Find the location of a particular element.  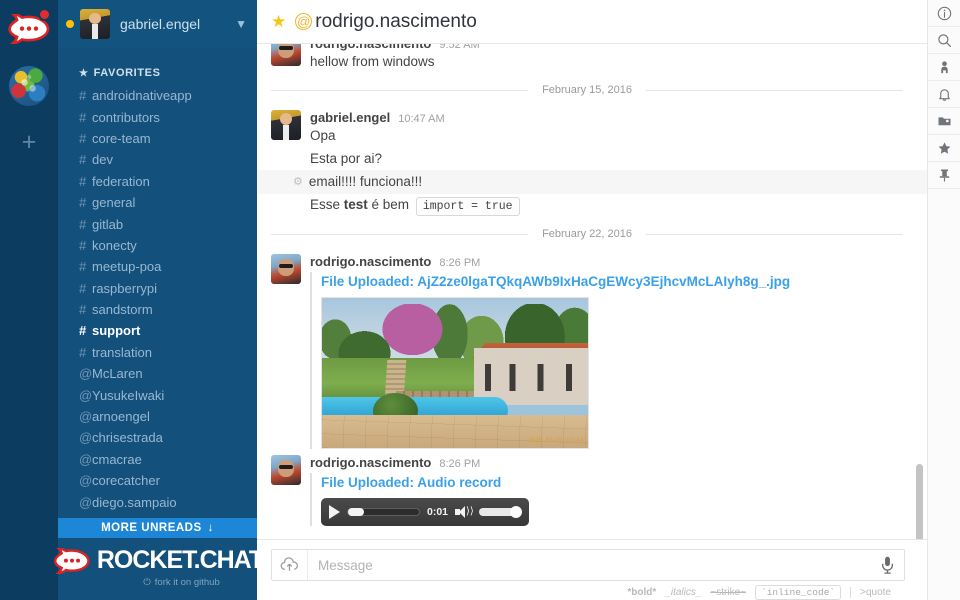

hint-italics: _italics_ is located at coordinates (683, 592).